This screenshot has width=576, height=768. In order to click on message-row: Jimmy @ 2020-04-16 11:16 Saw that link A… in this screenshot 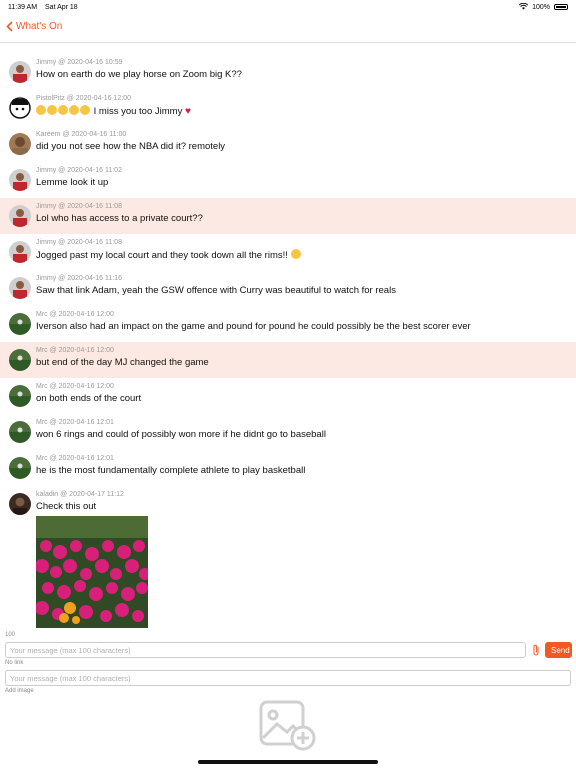, I will do `click(288, 288)`.